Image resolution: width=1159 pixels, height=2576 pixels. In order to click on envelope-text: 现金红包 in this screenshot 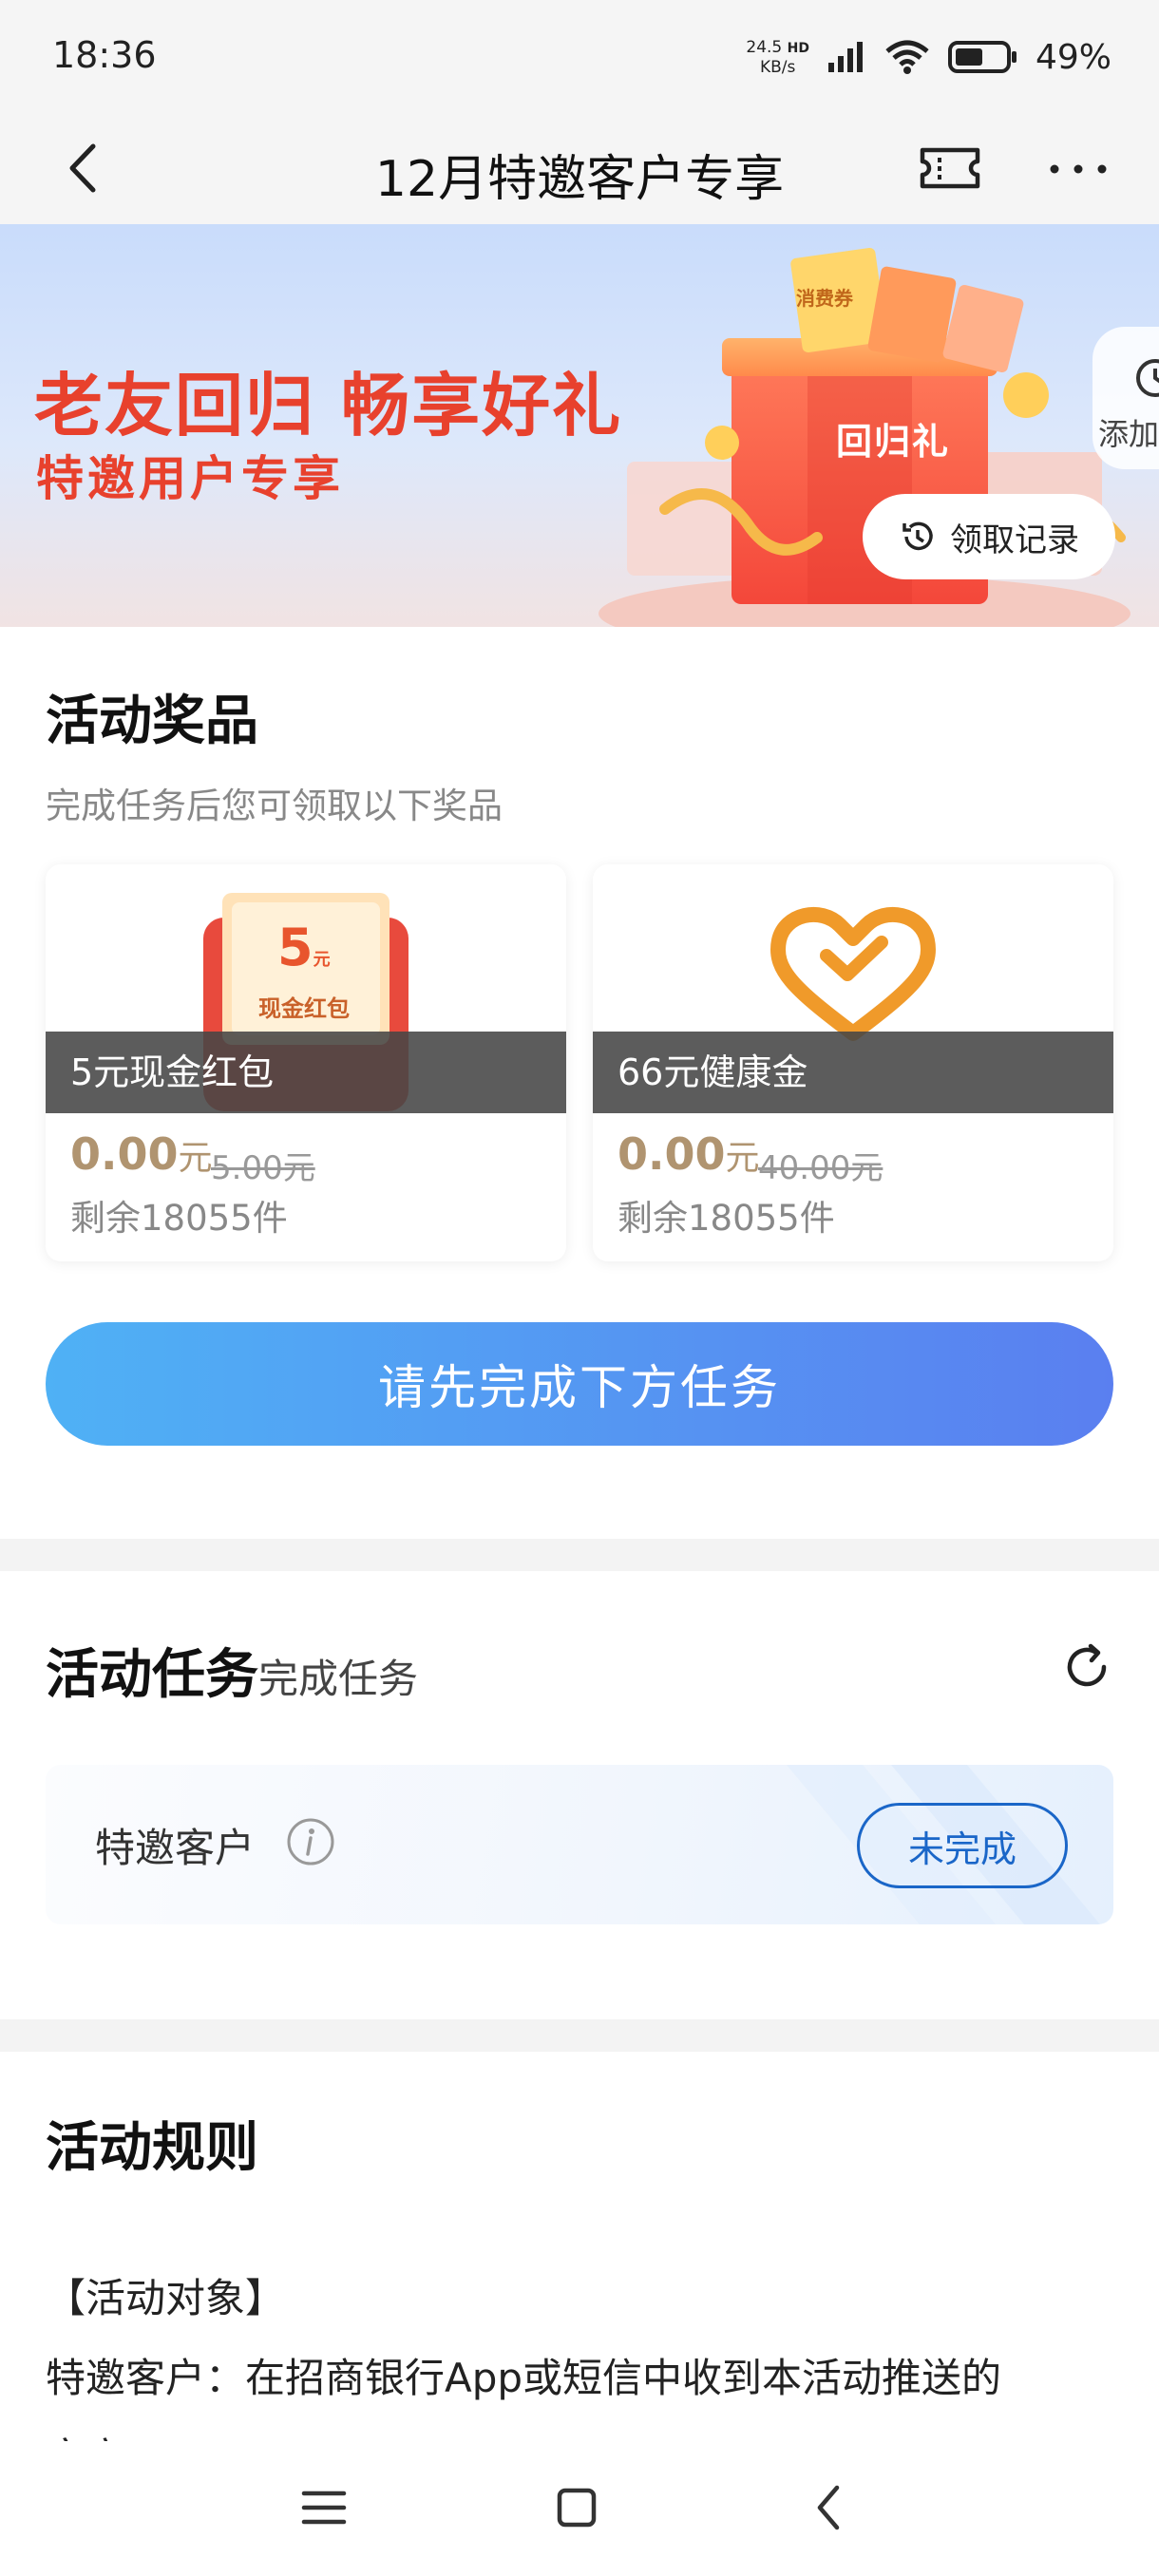, I will do `click(304, 1008)`.